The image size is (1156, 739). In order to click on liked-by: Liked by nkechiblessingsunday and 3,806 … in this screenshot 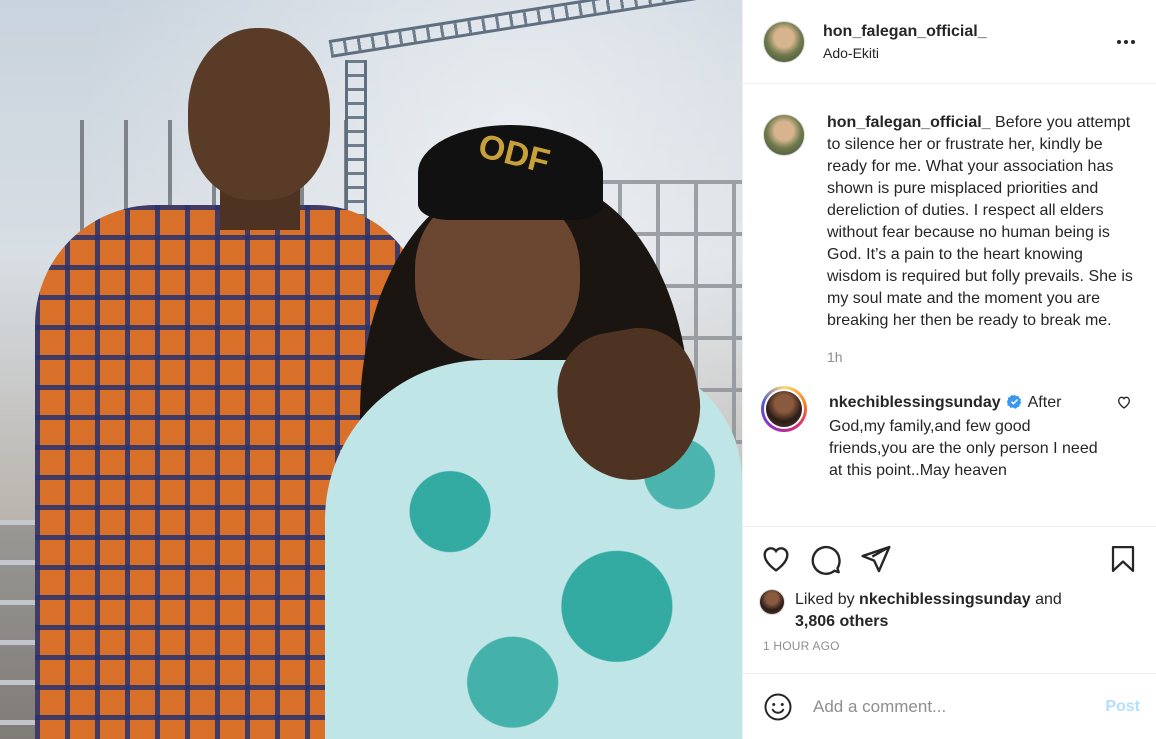, I will do `click(949, 611)`.